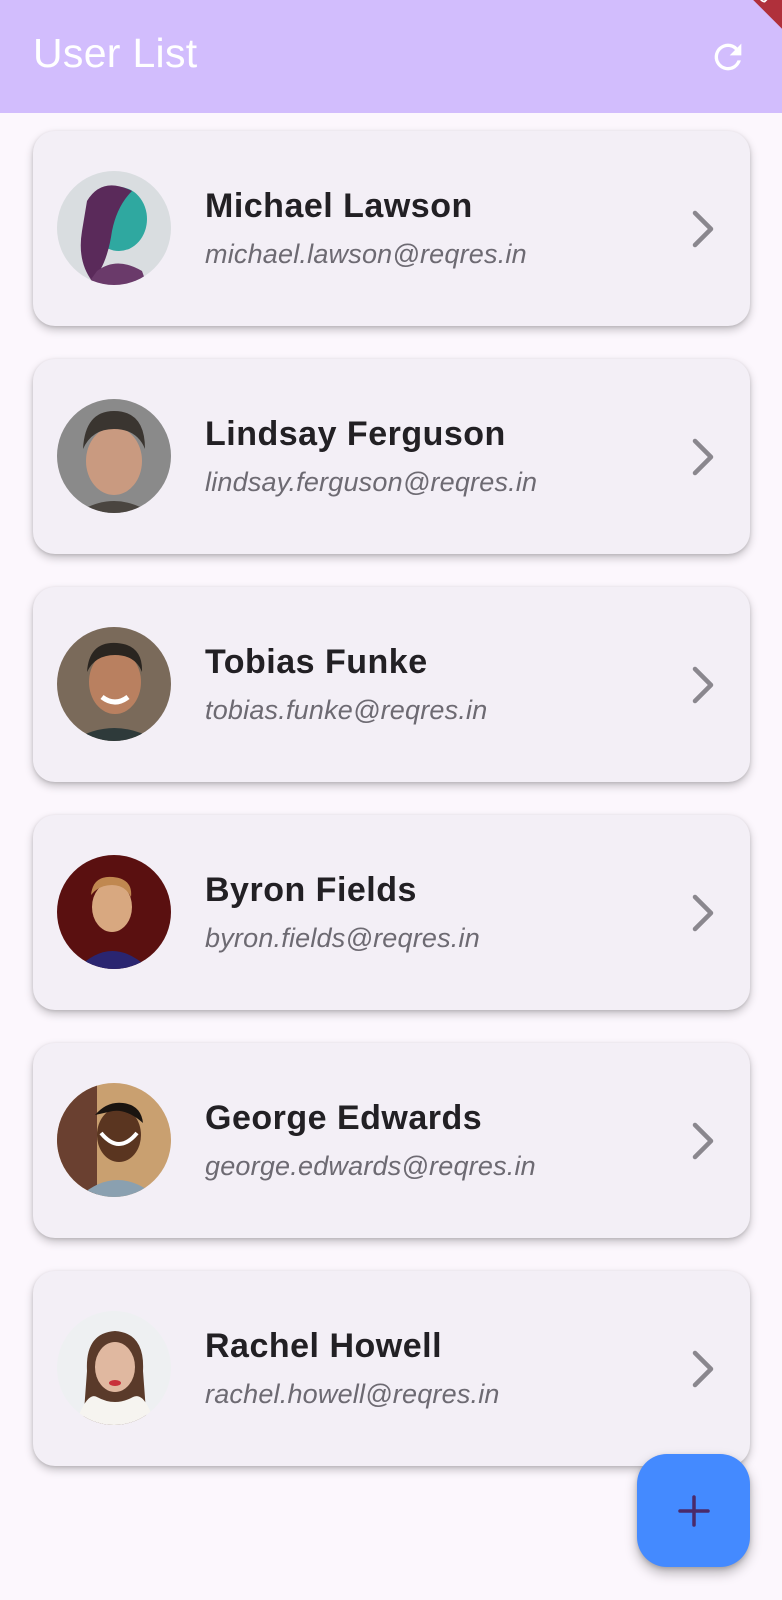 The height and width of the screenshot is (1600, 782). What do you see at coordinates (324, 1346) in the screenshot?
I see `user-name: Rachel Howell` at bounding box center [324, 1346].